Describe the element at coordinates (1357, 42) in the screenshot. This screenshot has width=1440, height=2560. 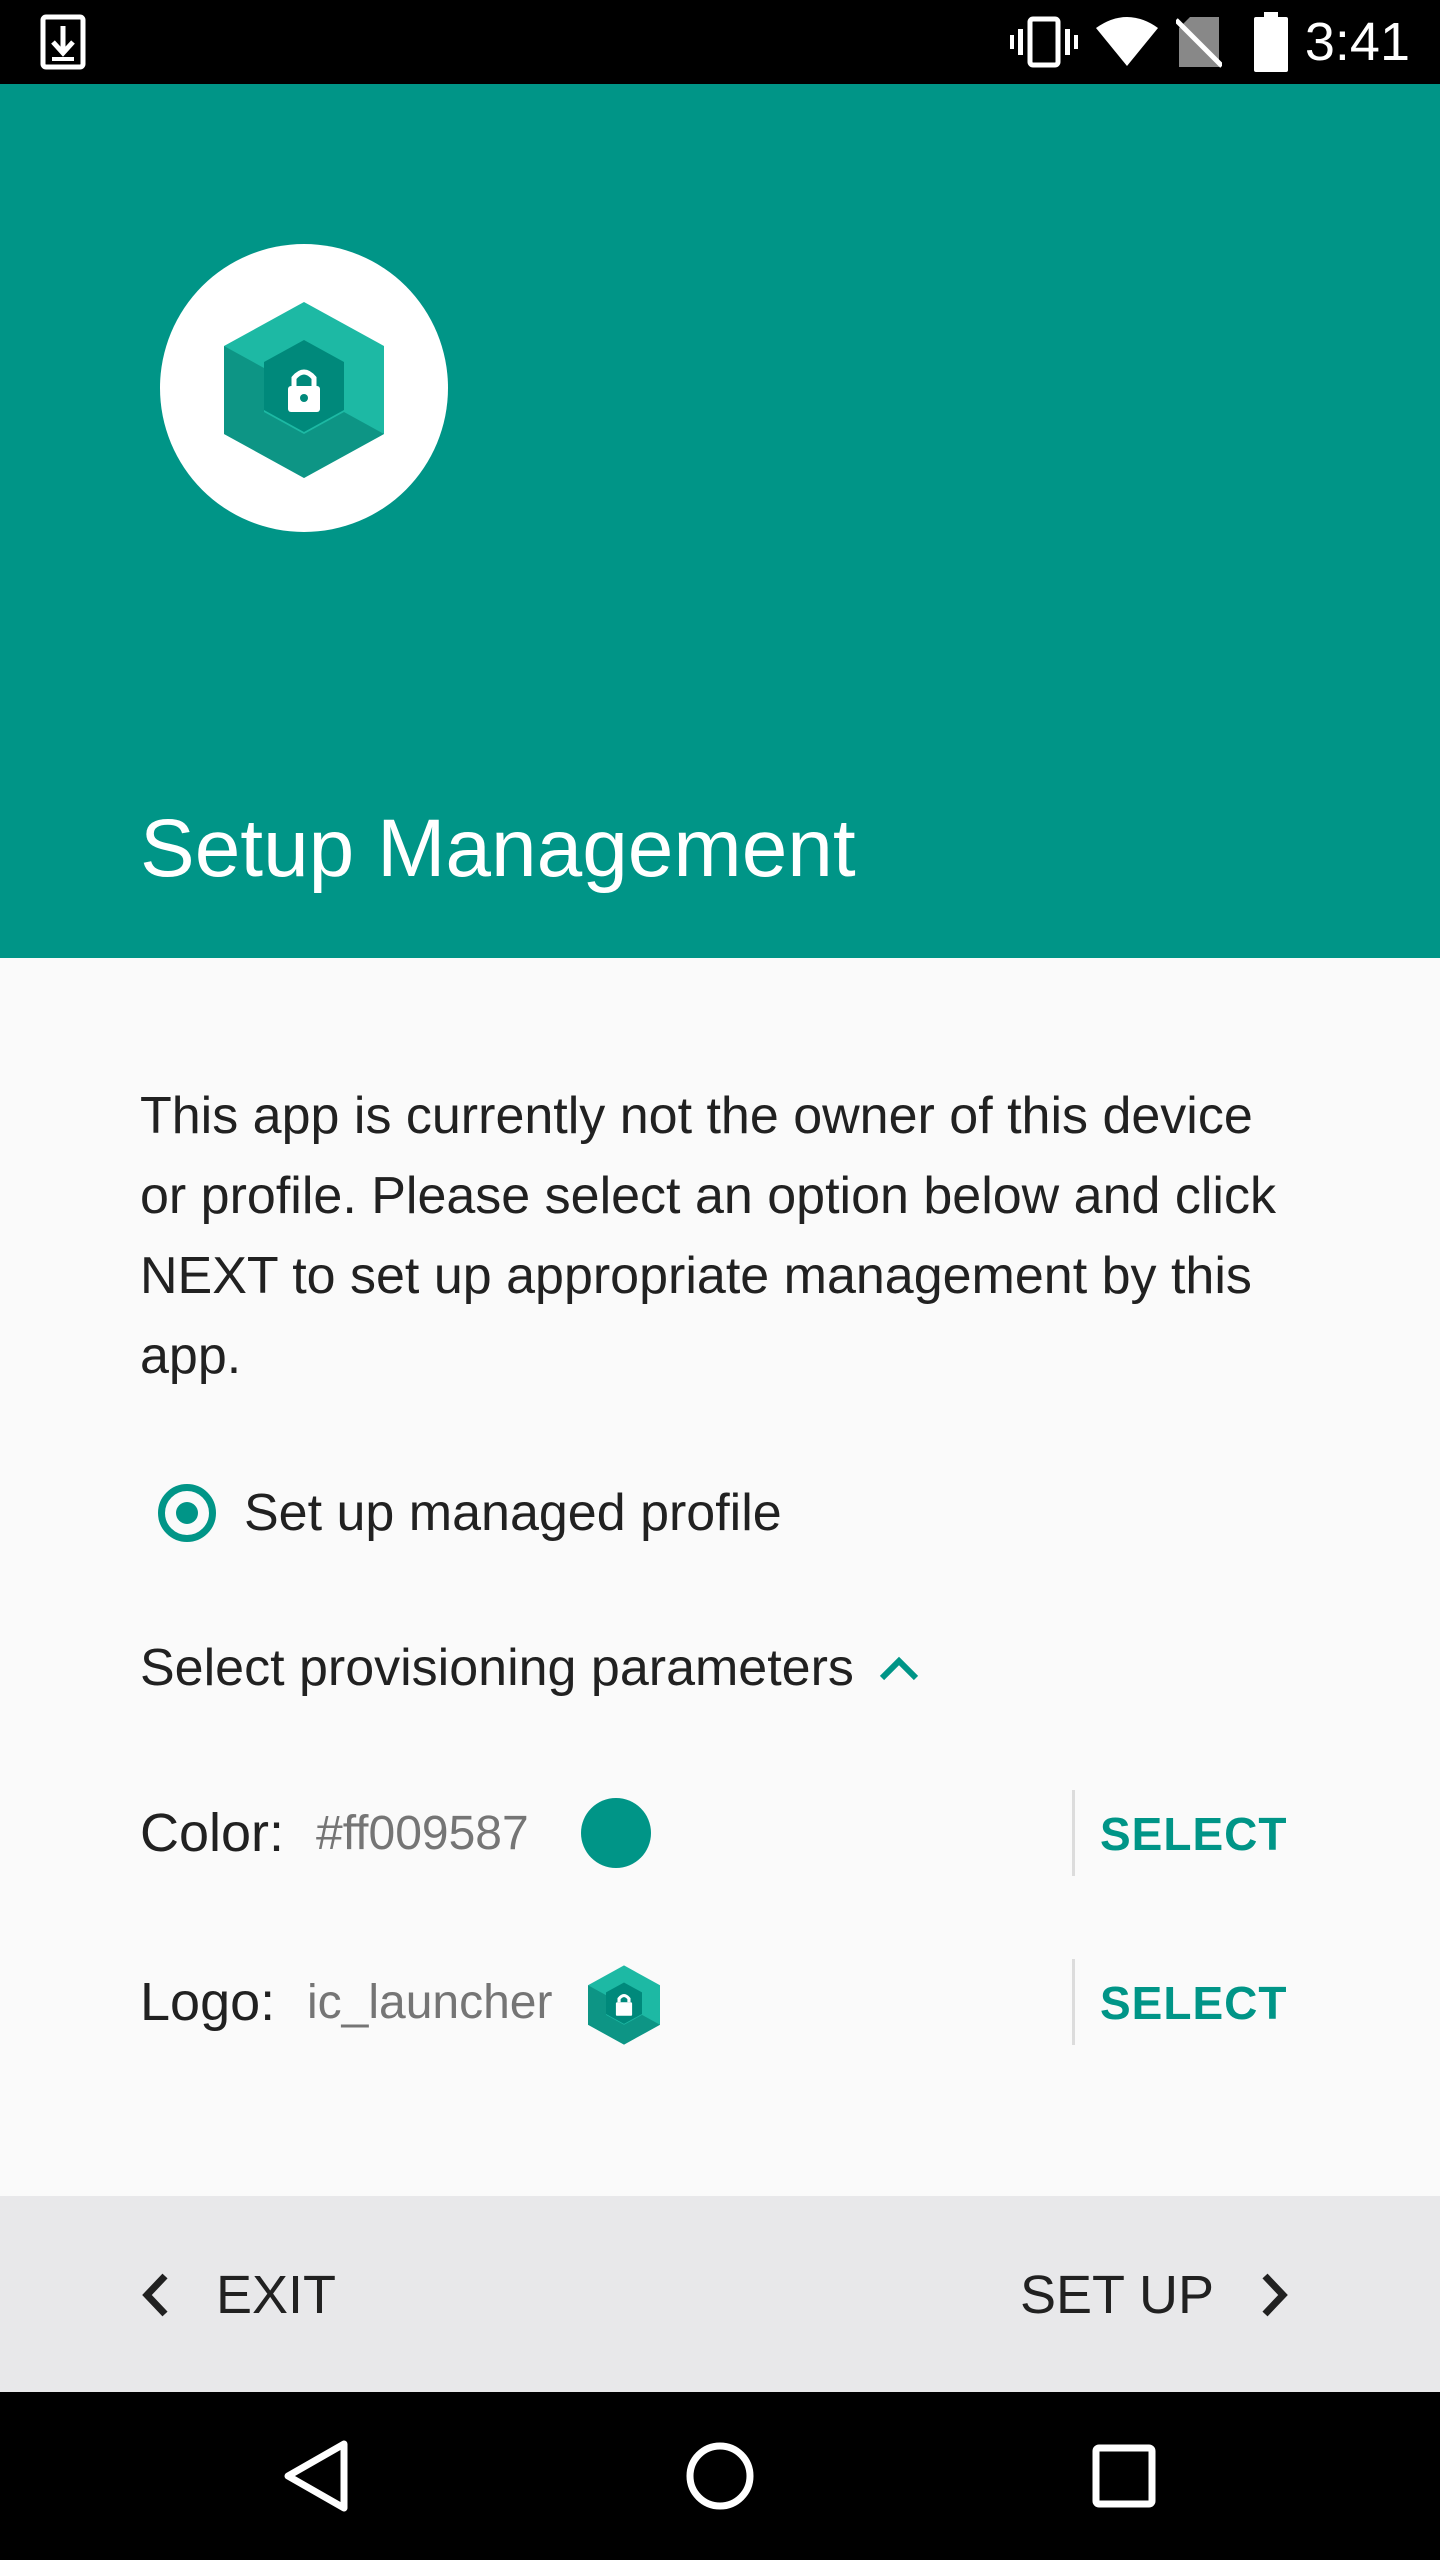
I see `clock: 3:41` at that location.